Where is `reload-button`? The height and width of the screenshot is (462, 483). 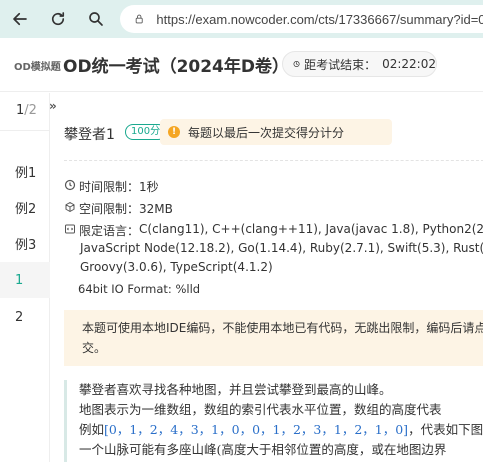
reload-button is located at coordinates (58, 19).